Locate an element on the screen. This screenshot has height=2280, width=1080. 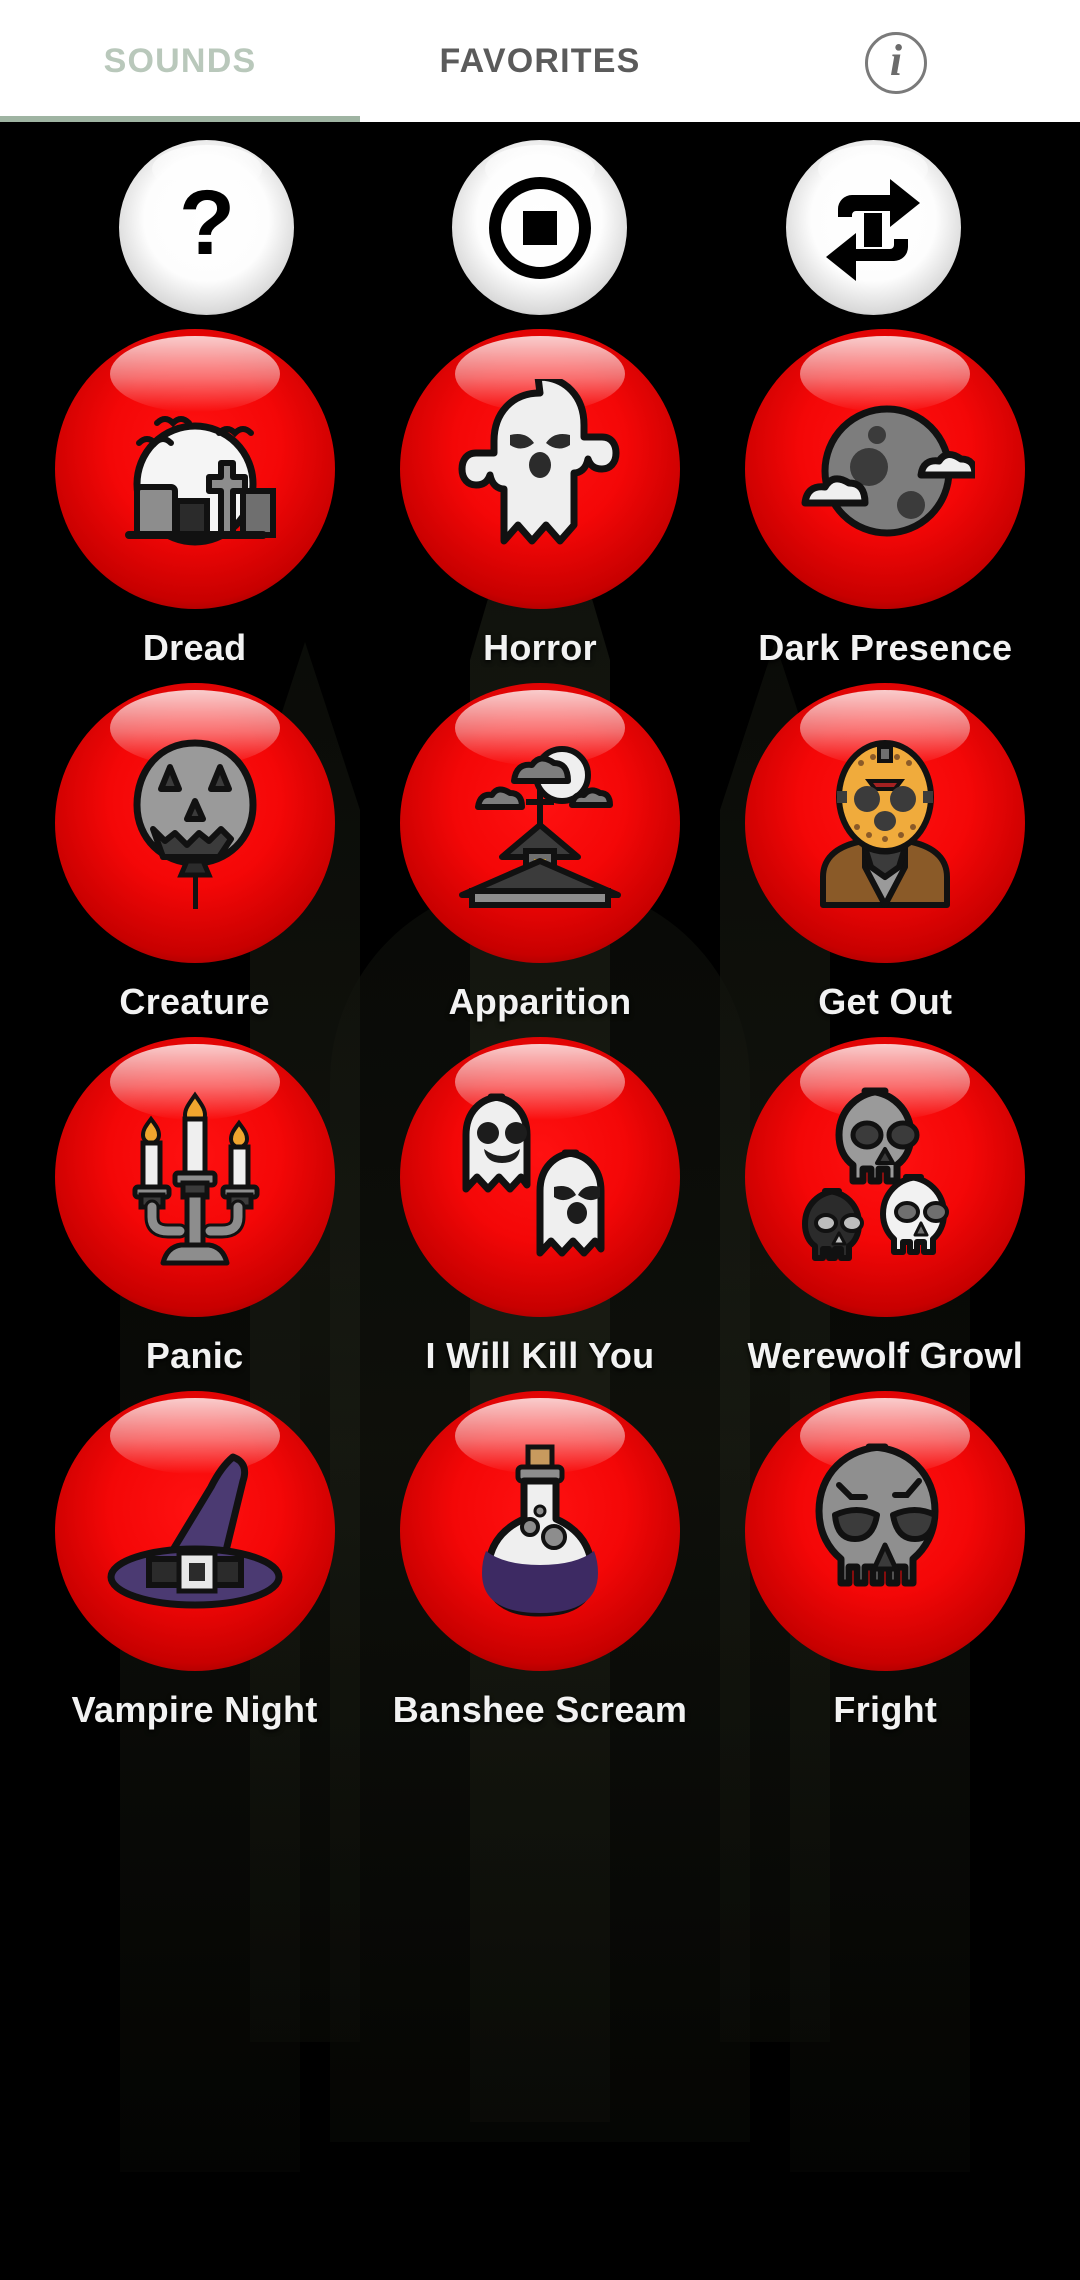
loop-button is located at coordinates (873, 227).